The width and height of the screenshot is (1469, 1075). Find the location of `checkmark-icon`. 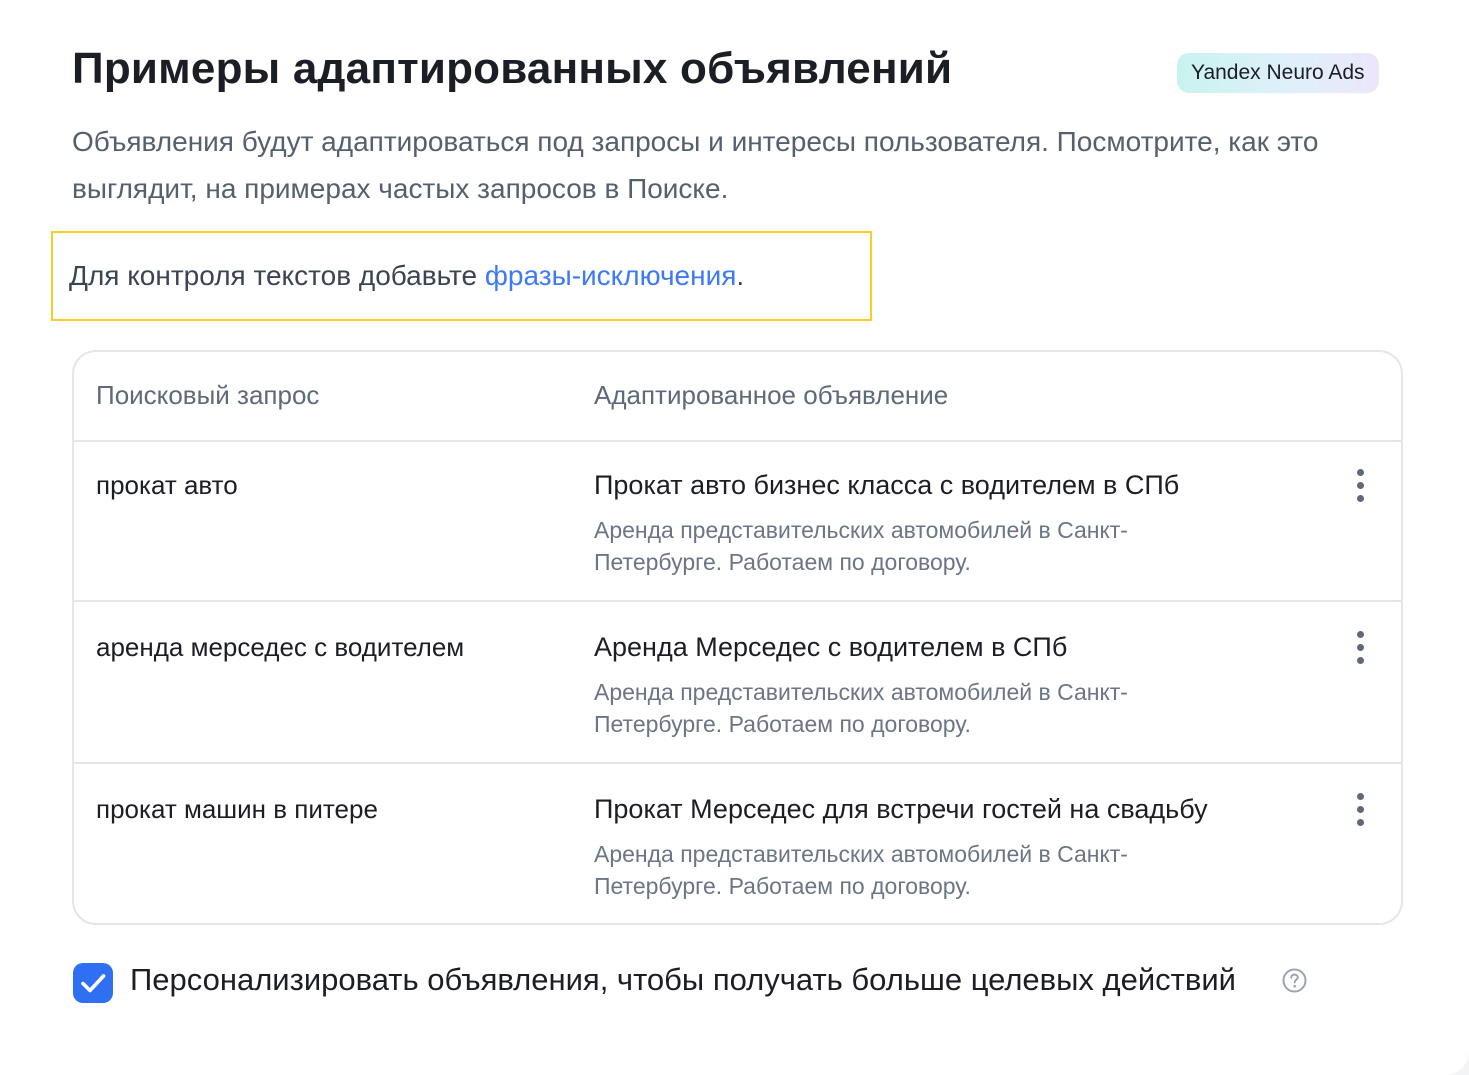

checkmark-icon is located at coordinates (93, 983).